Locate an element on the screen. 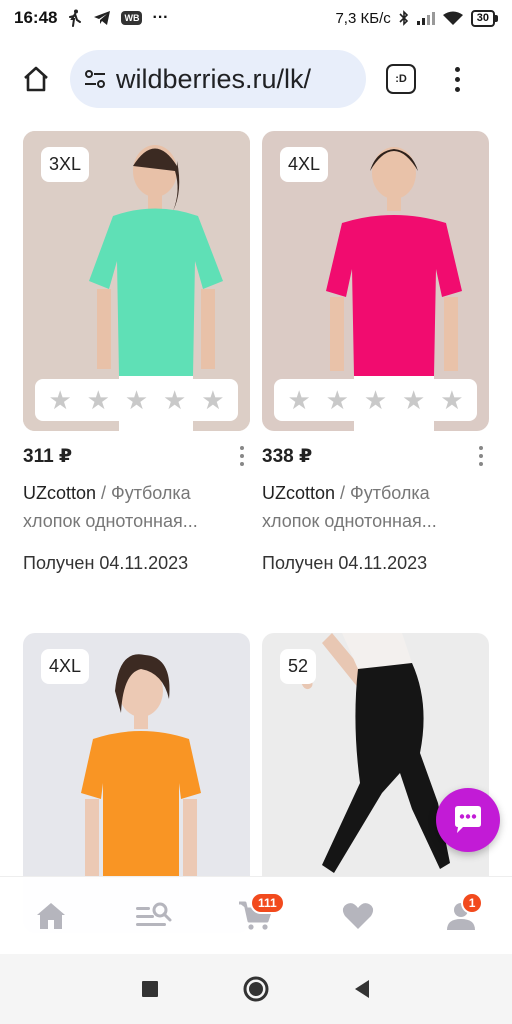 Image resolution: width=512 pixels, height=1024 pixels. walking-icon is located at coordinates (75, 18).